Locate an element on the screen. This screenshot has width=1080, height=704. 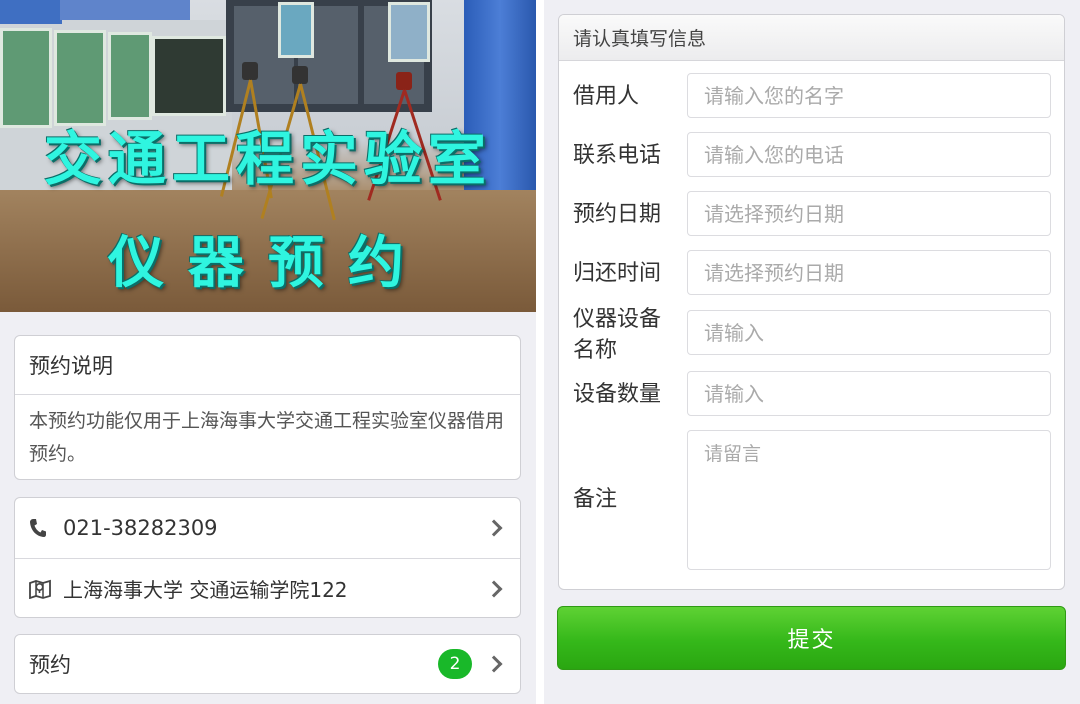
phone-number: 021-38282309 is located at coordinates (140, 528).